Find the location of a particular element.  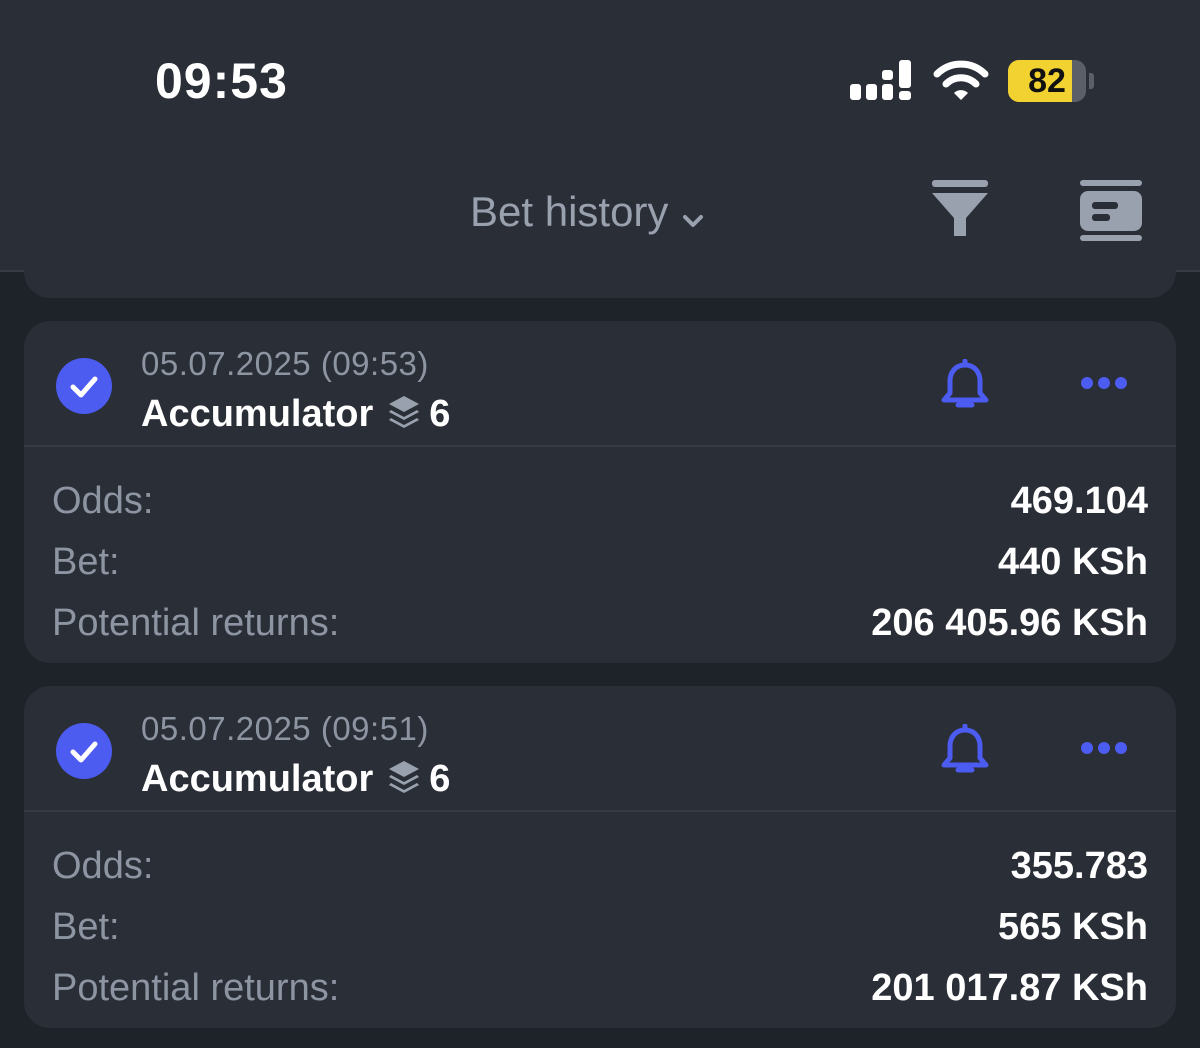

potential-returns-row: Potential returns: 201 017.87 KSh is located at coordinates (600, 988).